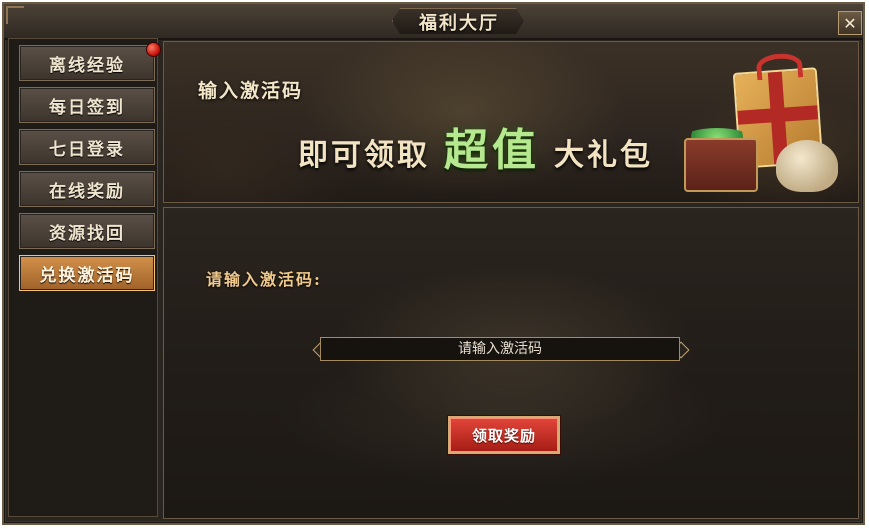  What do you see at coordinates (492, 150) in the screenshot?
I see `banner-headline-highlight: 超值` at bounding box center [492, 150].